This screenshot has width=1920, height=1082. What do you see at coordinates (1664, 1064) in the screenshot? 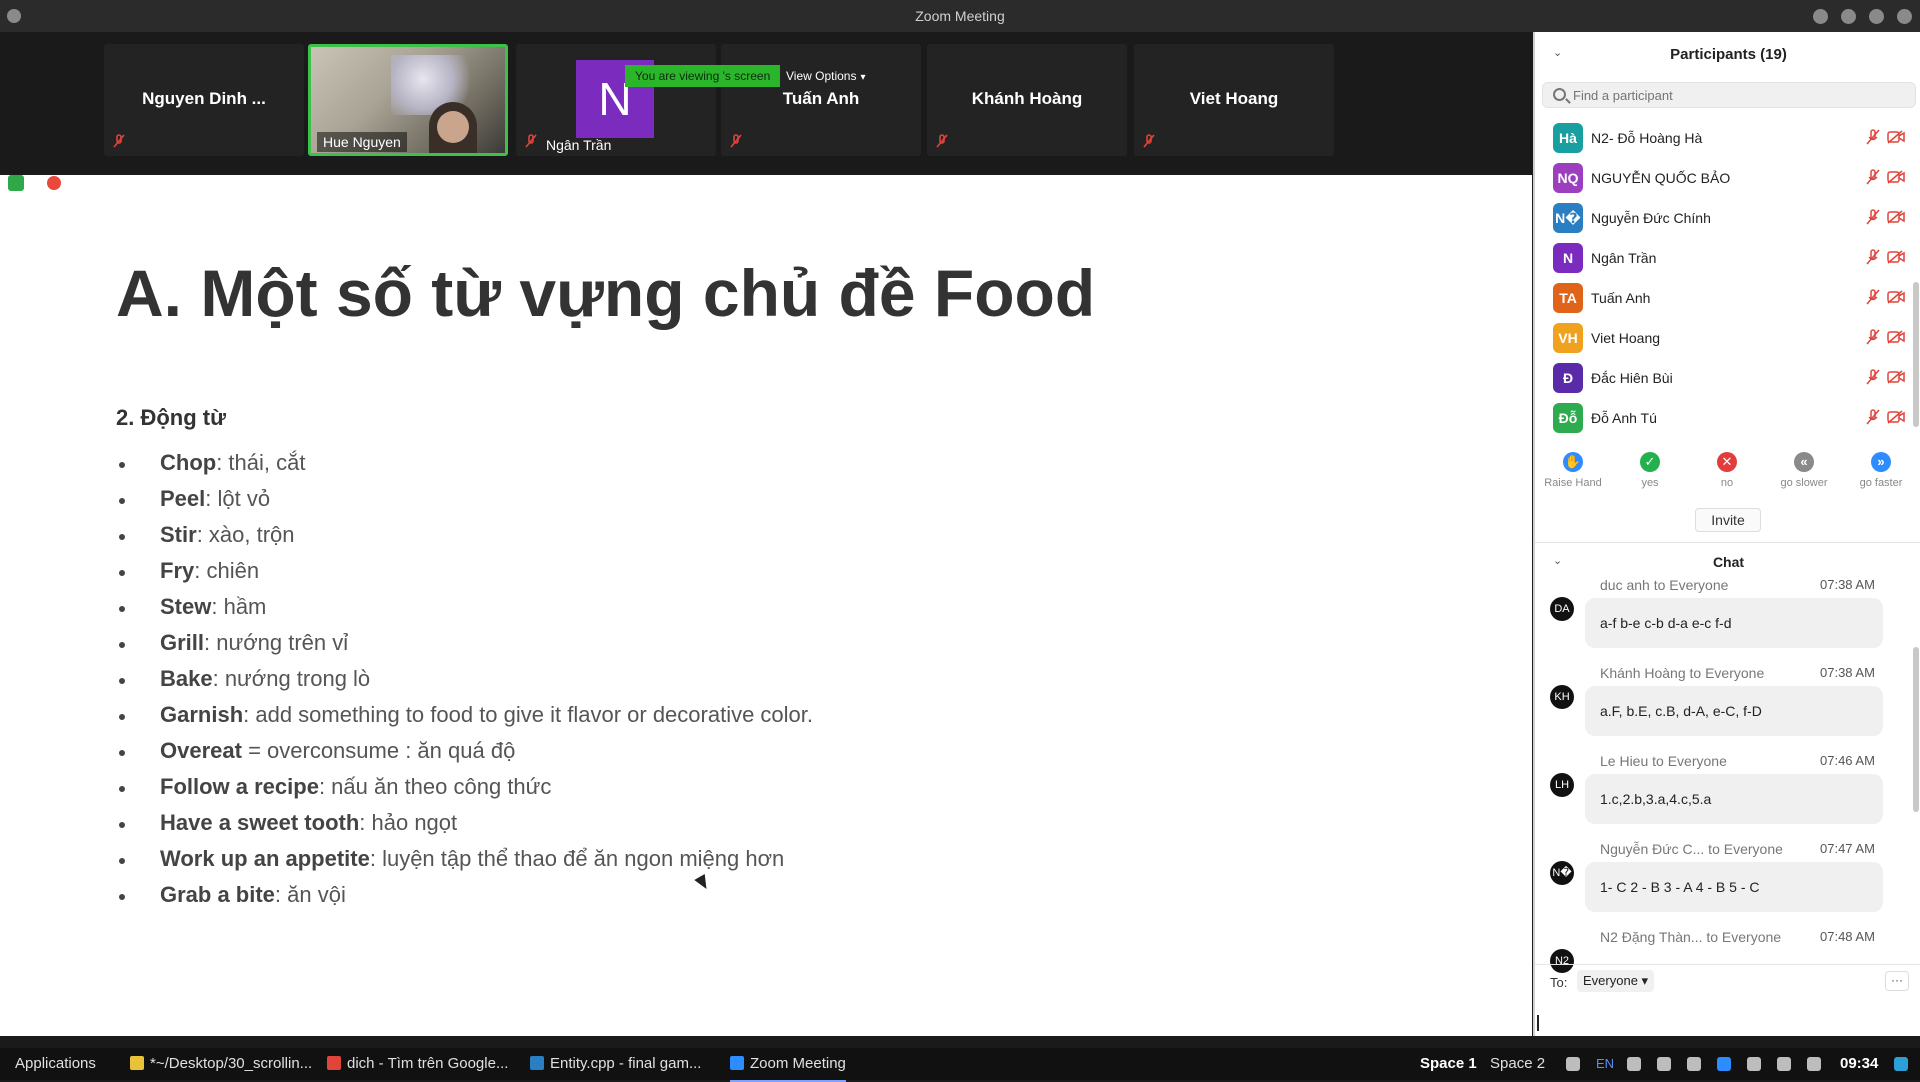
I see `attachment-icon` at bounding box center [1664, 1064].